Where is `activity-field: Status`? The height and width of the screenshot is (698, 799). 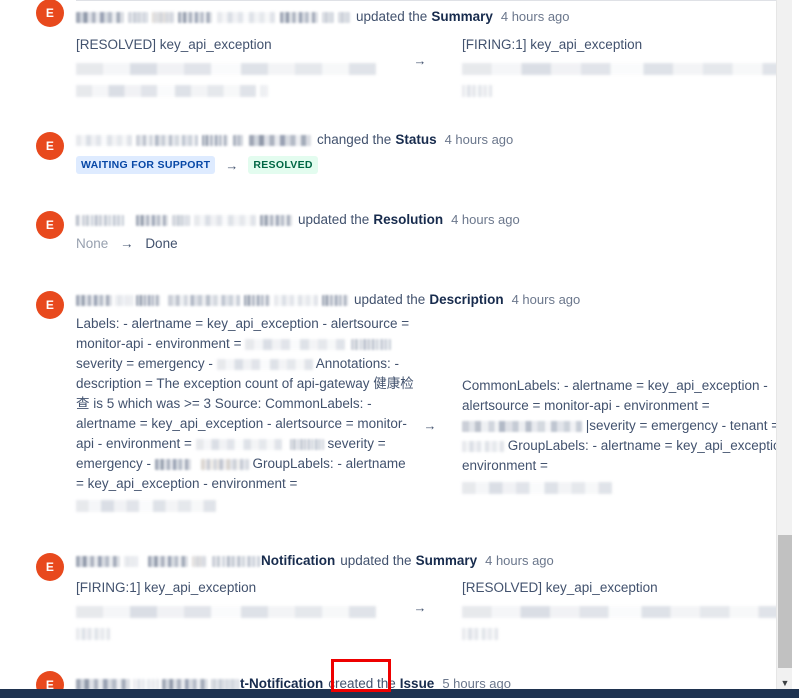 activity-field: Status is located at coordinates (416, 139).